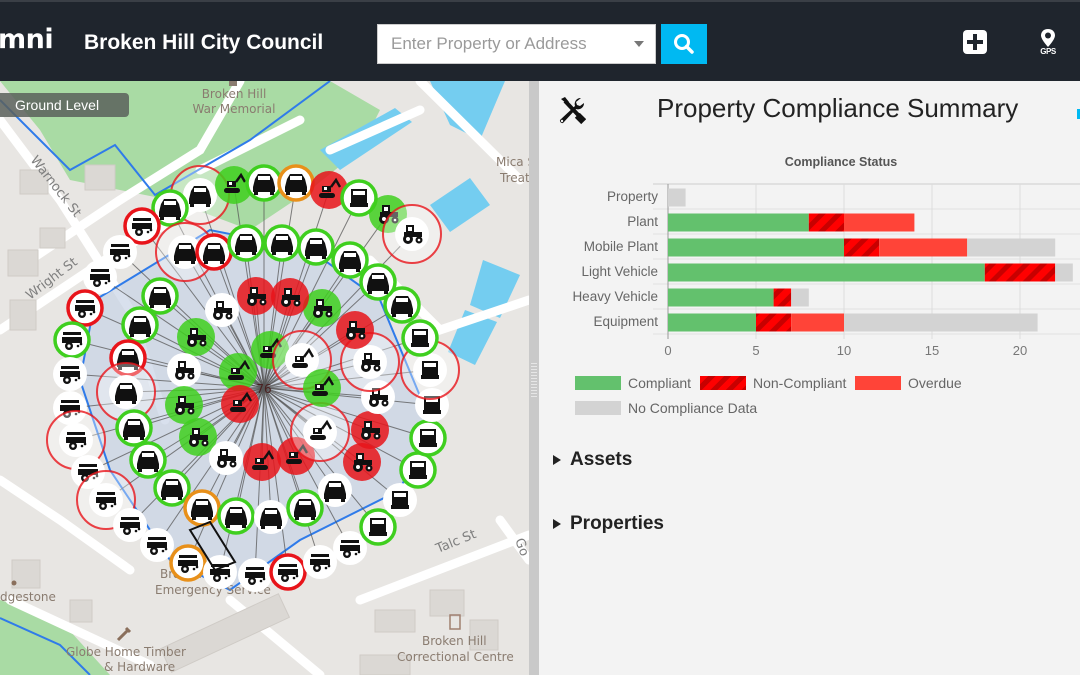 Image resolution: width=1080 pixels, height=675 pixels. What do you see at coordinates (908, 383) in the screenshot?
I see `legend-item: Overdue` at bounding box center [908, 383].